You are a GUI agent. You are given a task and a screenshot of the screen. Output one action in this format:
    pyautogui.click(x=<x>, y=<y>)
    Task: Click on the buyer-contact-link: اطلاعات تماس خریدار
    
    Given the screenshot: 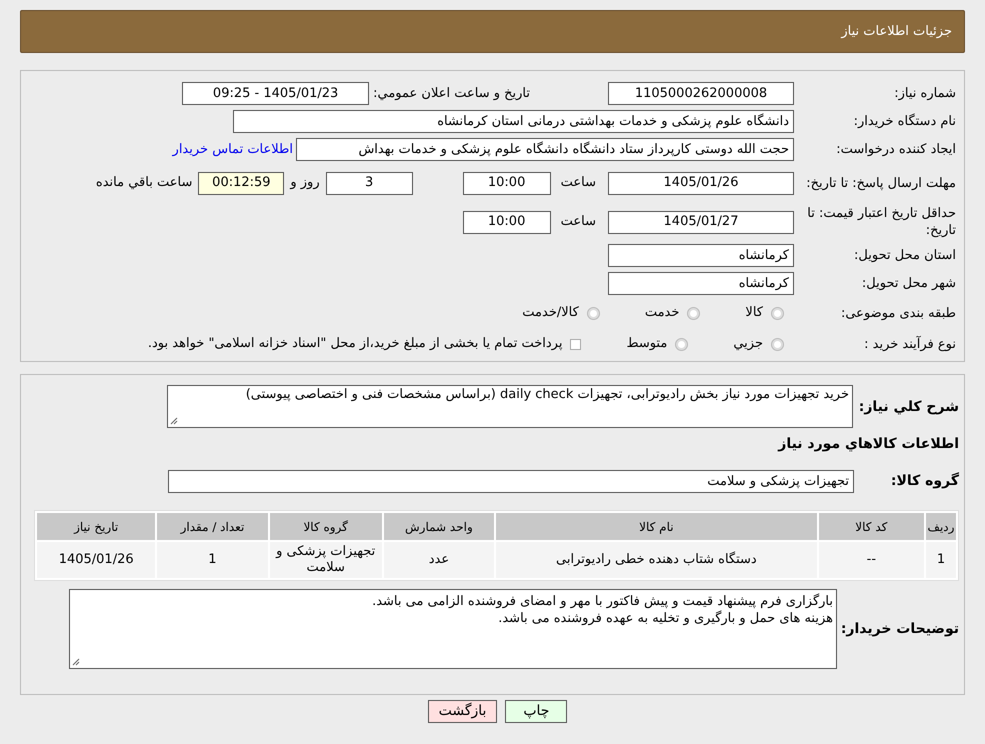 What is the action you would take?
    pyautogui.click(x=232, y=150)
    